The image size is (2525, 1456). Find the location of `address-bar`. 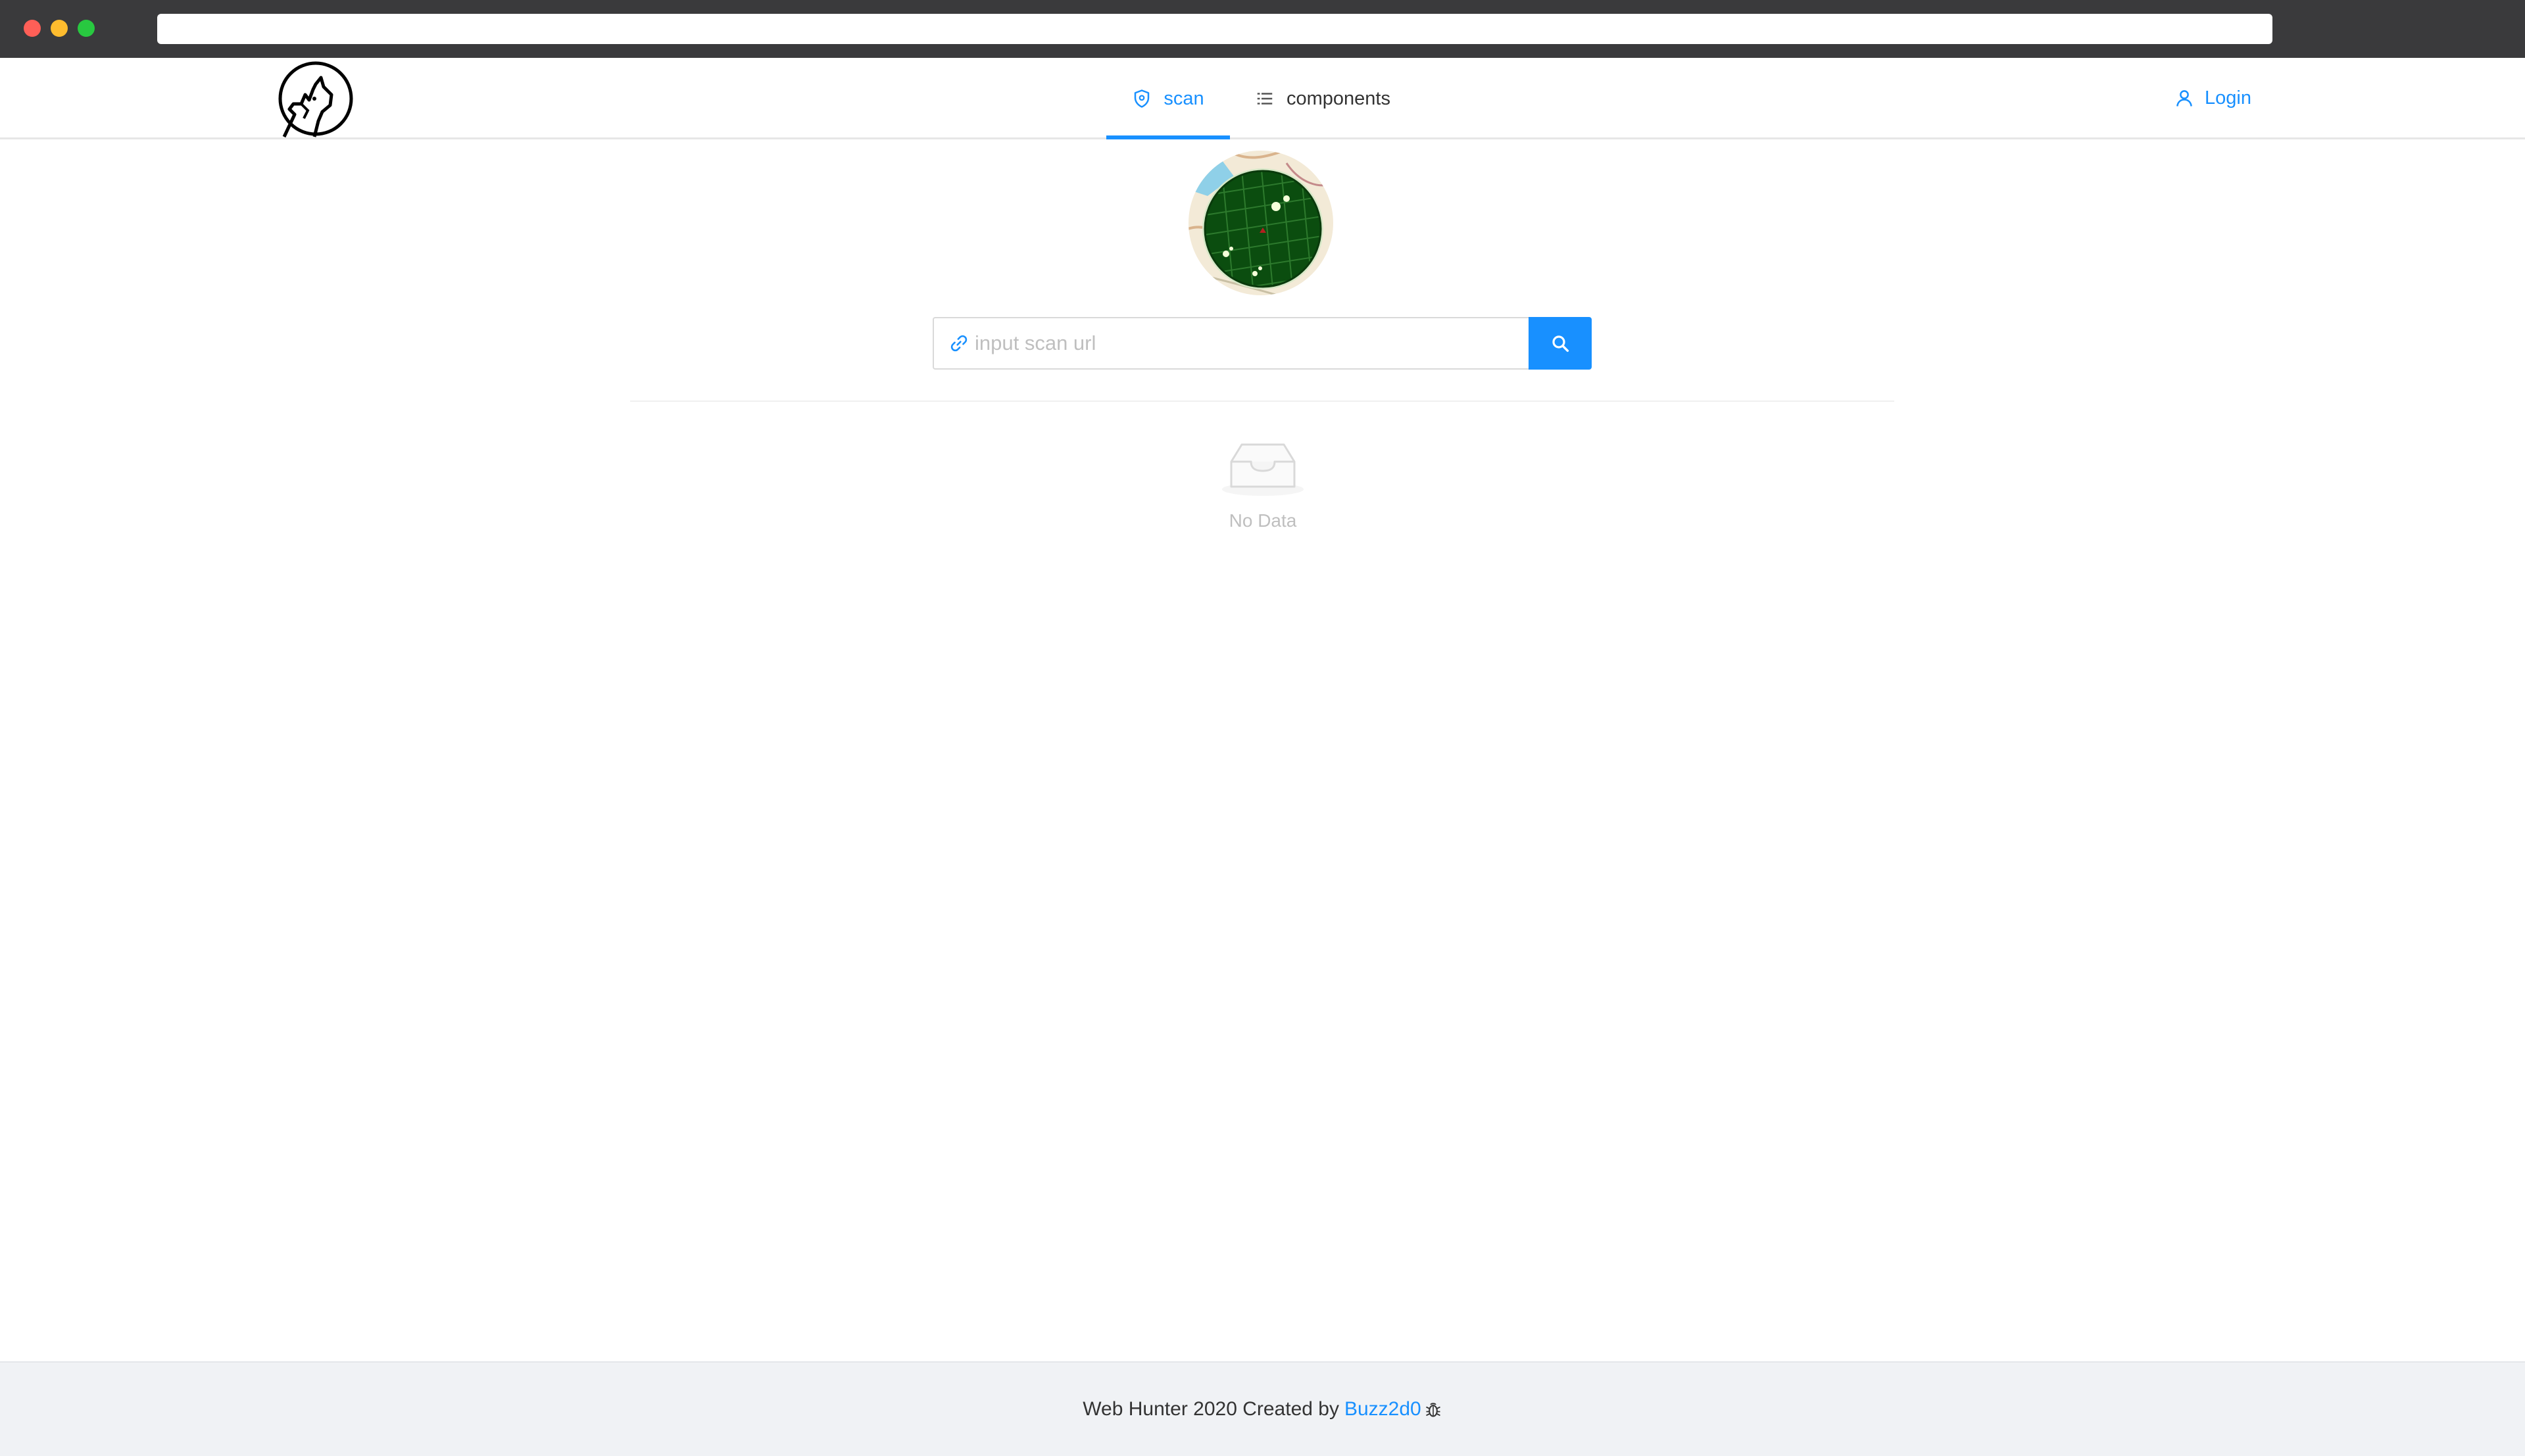

address-bar is located at coordinates (1214, 29).